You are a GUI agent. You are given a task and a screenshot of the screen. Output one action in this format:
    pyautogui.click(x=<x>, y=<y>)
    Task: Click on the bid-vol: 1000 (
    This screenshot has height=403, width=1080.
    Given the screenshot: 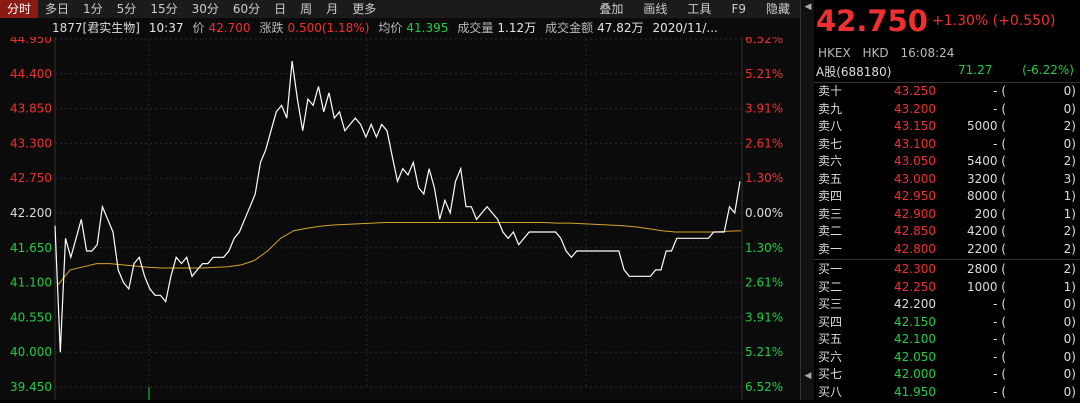 What is the action you would take?
    pyautogui.click(x=986, y=286)
    